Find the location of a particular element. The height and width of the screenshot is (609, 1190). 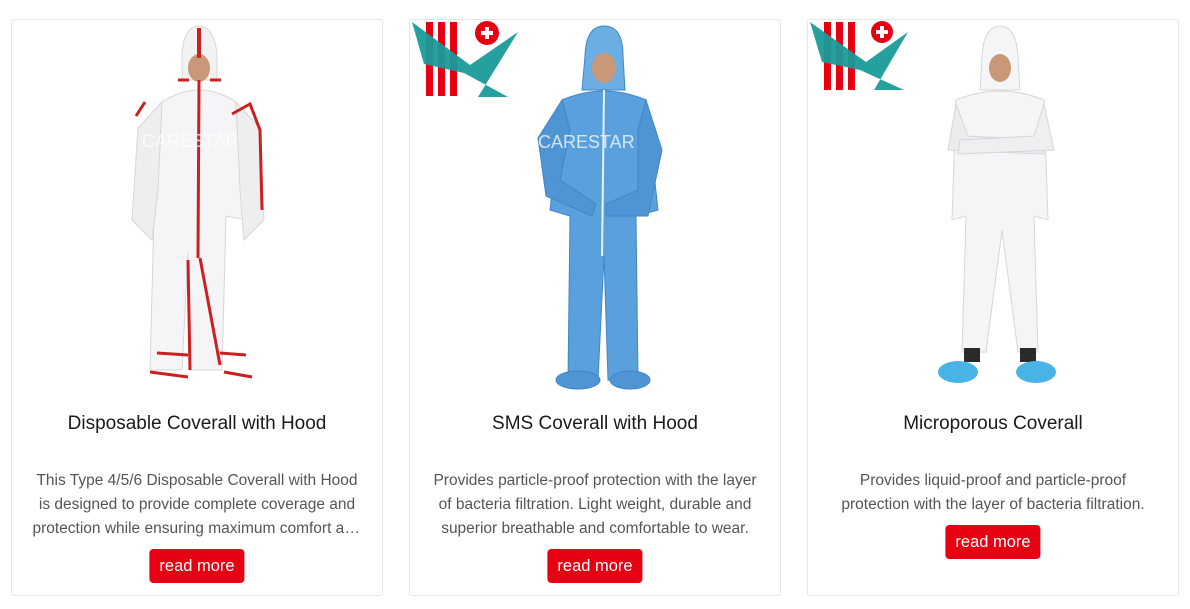

product-title: Disposable Coverall with Hood is located at coordinates (197, 424).